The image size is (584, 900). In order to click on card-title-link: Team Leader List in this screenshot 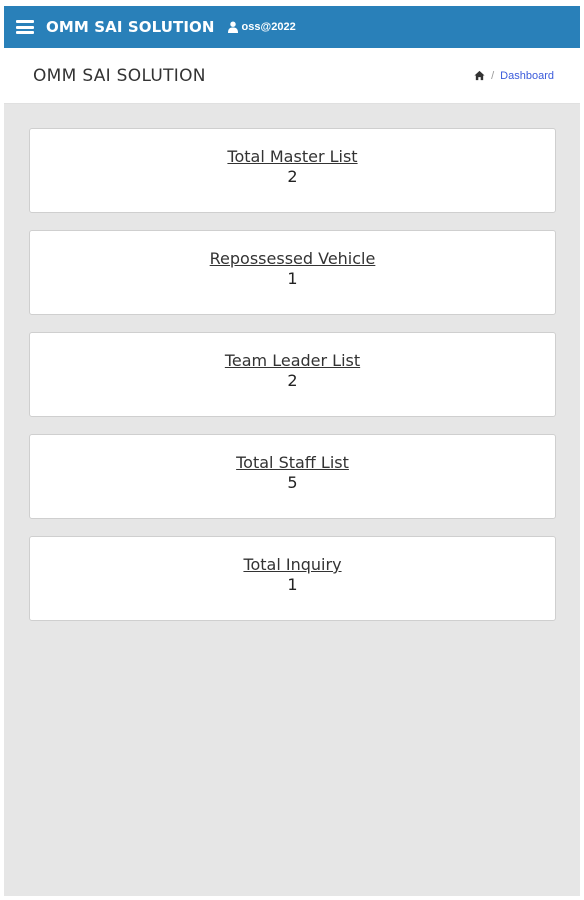, I will do `click(292, 361)`.